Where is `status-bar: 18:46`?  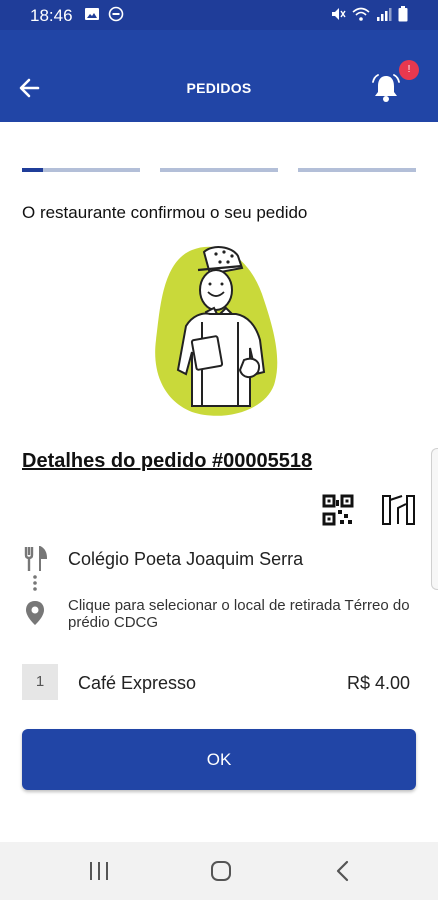
status-bar: 18:46 is located at coordinates (219, 15).